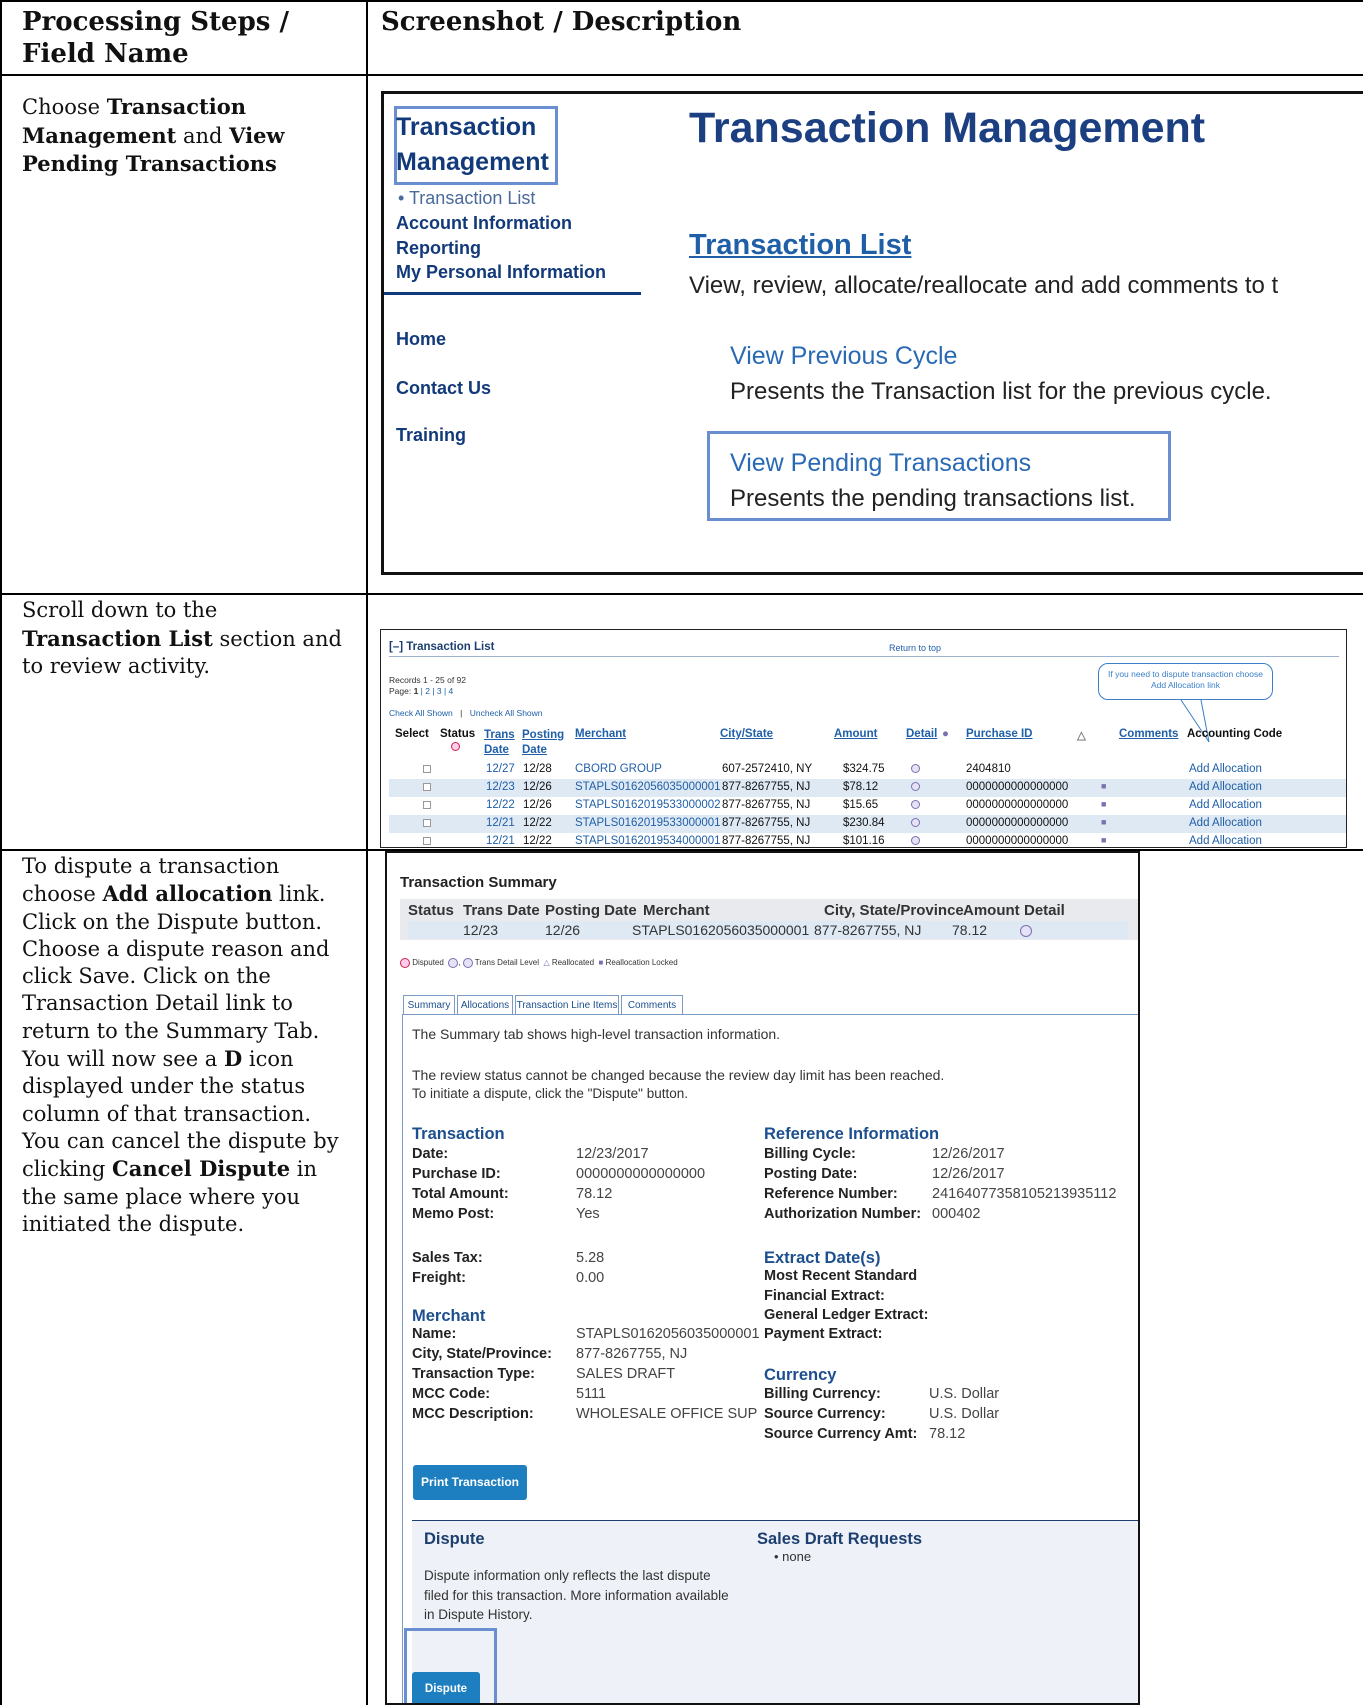 This screenshot has height=1705, width=1363. What do you see at coordinates (964, 1414) in the screenshot?
I see `source-currency-value: U.S. Dollar` at bounding box center [964, 1414].